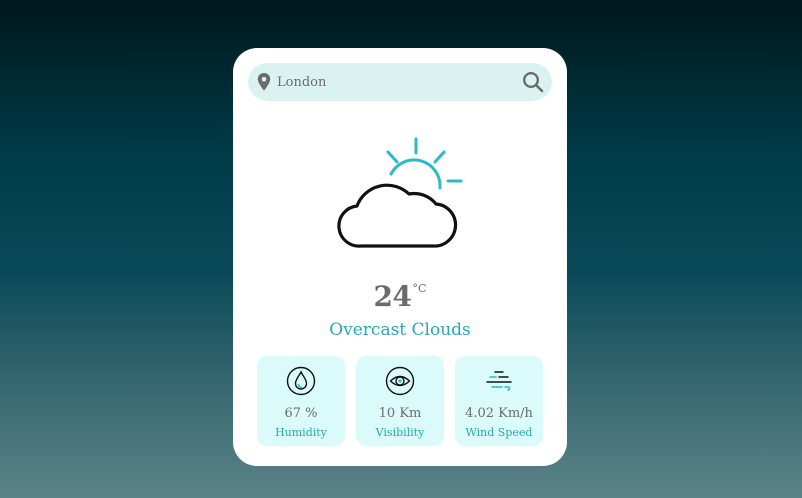 This screenshot has width=802, height=498. What do you see at coordinates (301, 381) in the screenshot?
I see `humidity-icon` at bounding box center [301, 381].